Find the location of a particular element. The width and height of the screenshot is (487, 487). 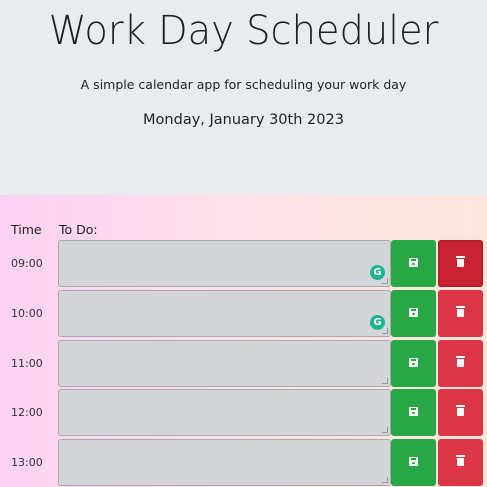

time-block-row: 13:00 is located at coordinates (243, 462).